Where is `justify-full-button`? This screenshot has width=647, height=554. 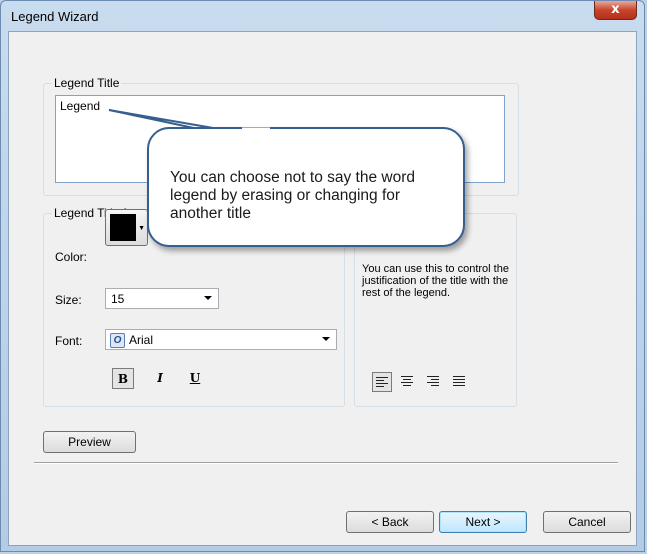 justify-full-button is located at coordinates (460, 382).